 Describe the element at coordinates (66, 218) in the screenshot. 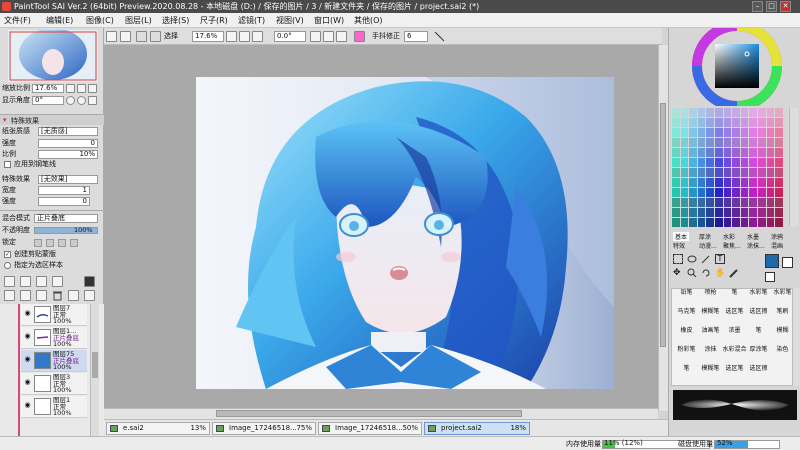

I see `blend-select: 正片叠底` at that location.